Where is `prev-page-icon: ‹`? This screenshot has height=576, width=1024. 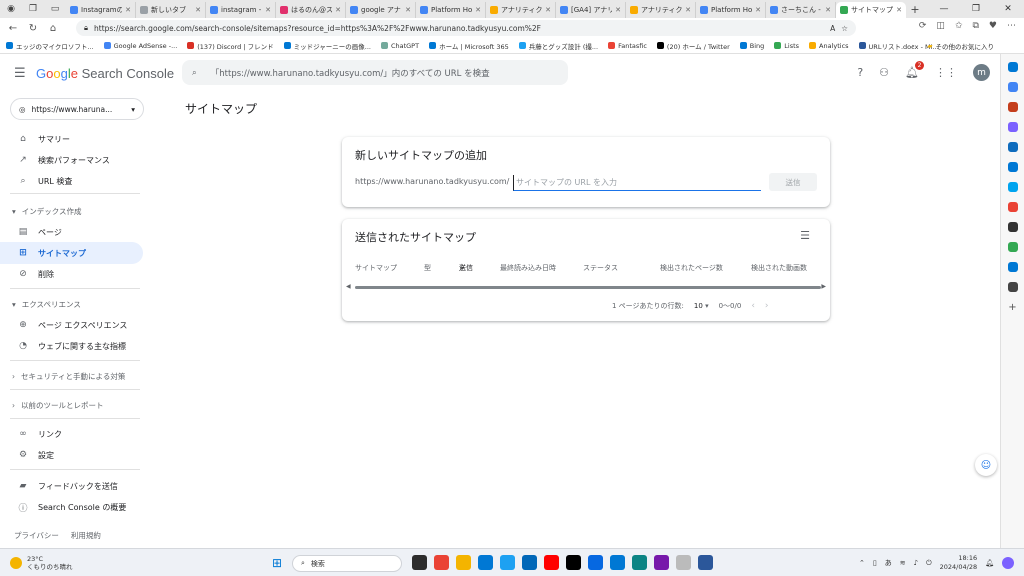
prev-page-icon: ‹ is located at coordinates (753, 306).